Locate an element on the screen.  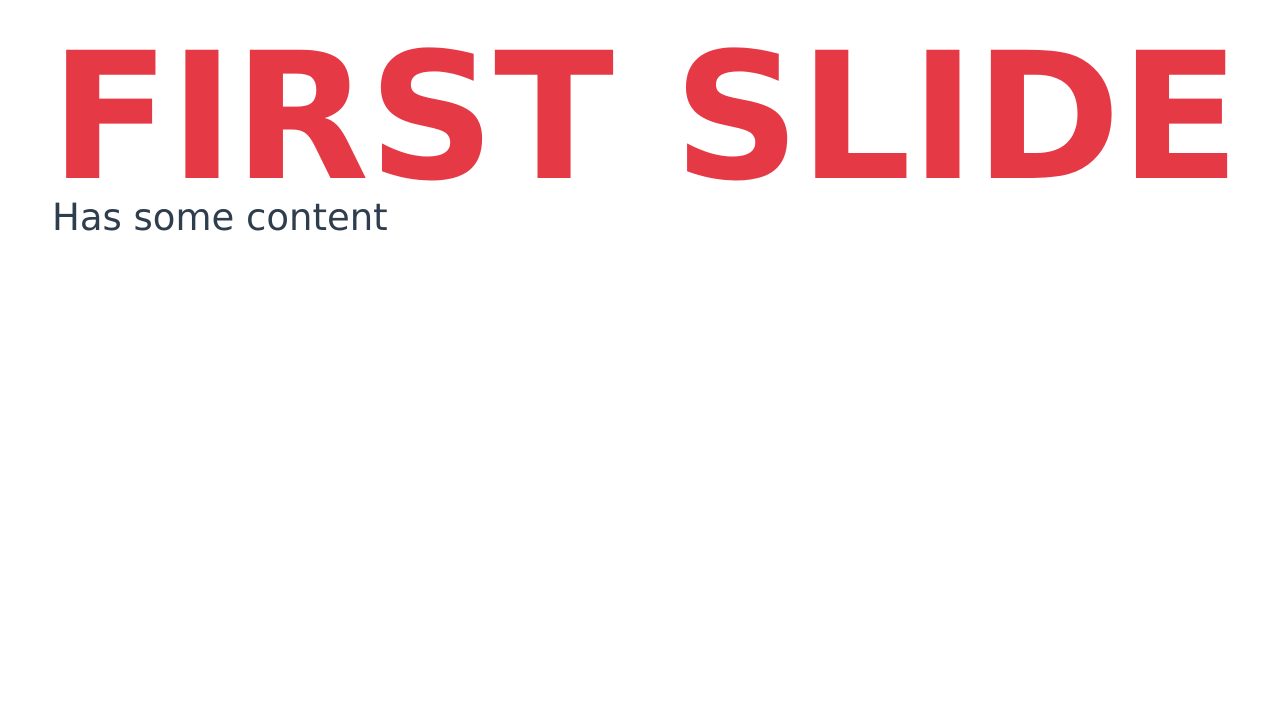
slide-subtitle: Has some content is located at coordinates (220, 217).